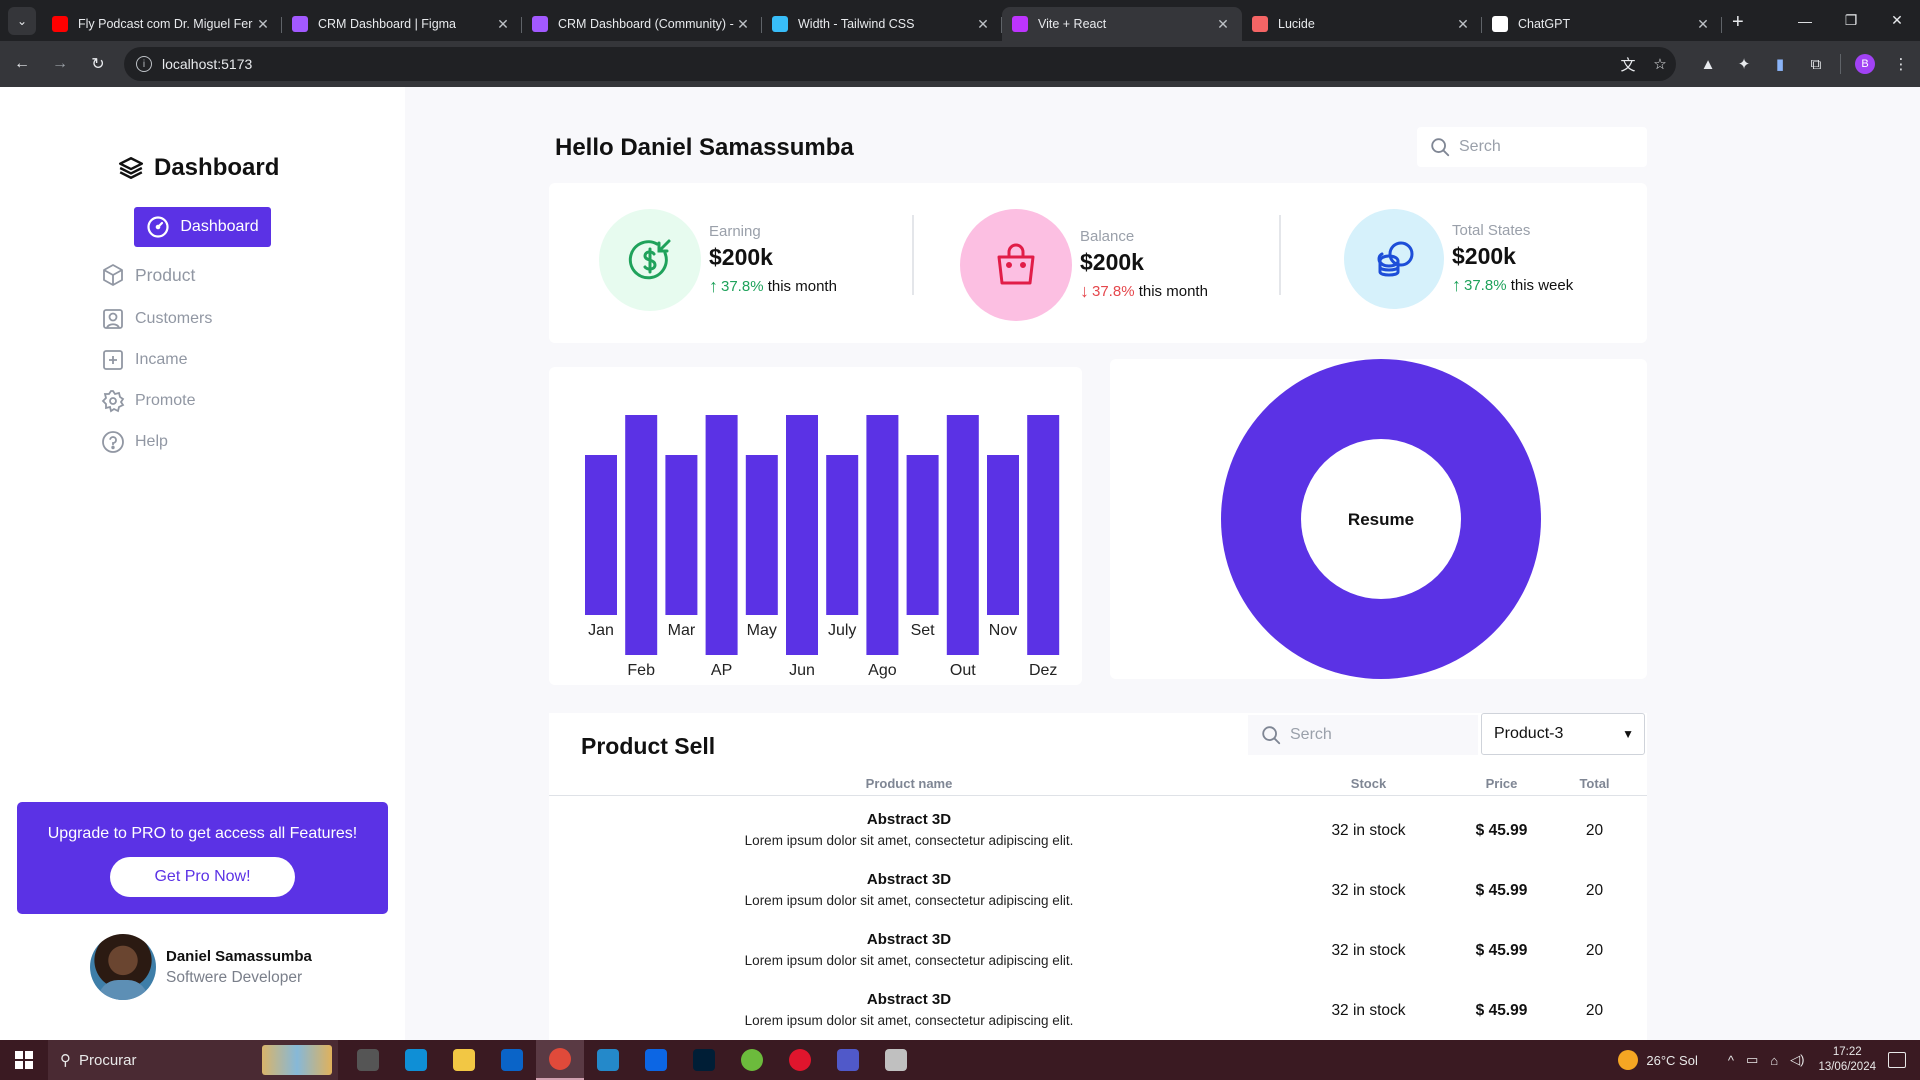  Describe the element at coordinates (1501, 783) in the screenshot. I see `column-header-price: Price` at that location.